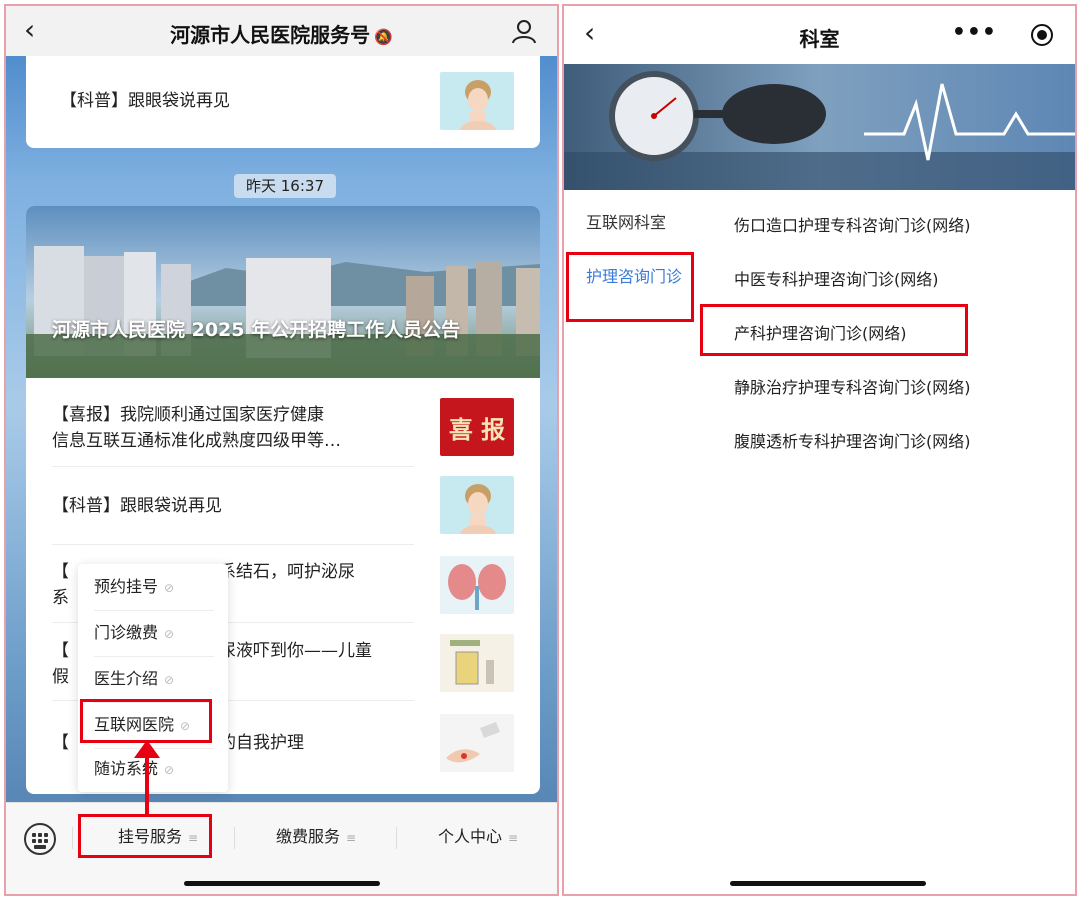 The width and height of the screenshot is (1080, 899). I want to click on menu-item-appointment: 预约挂号 ⊘, so click(153, 587).